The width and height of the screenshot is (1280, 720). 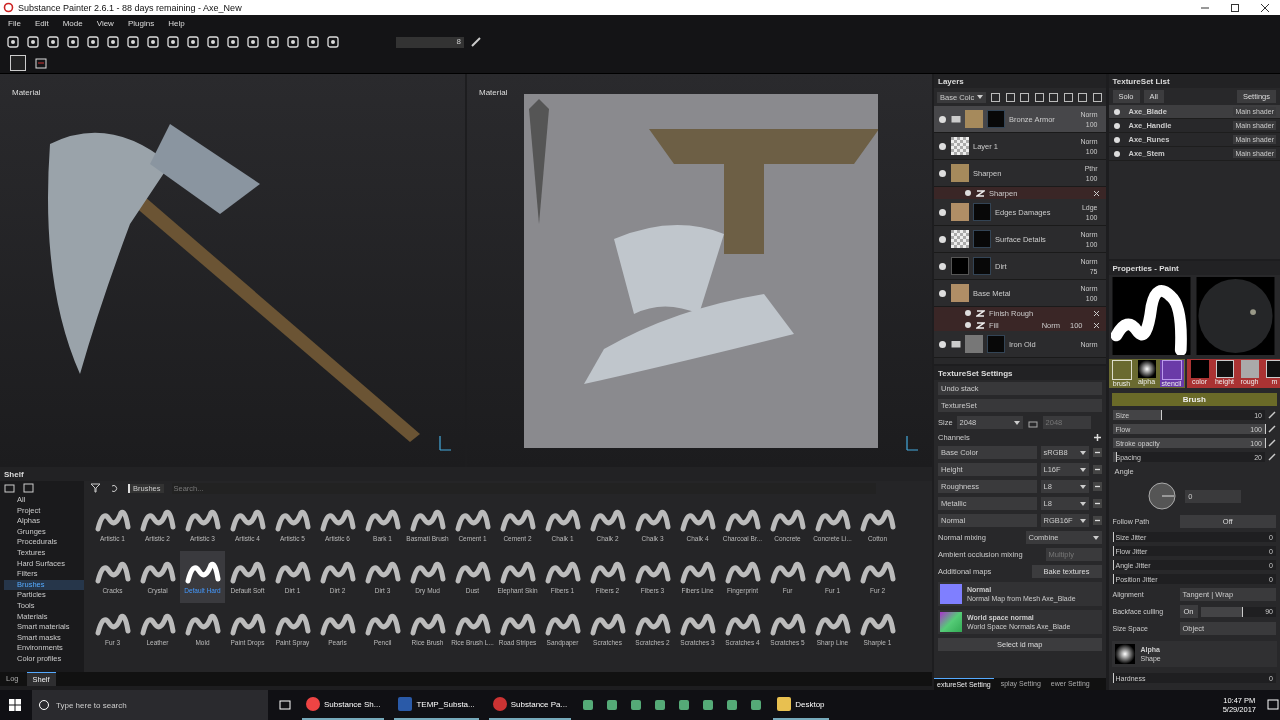 What do you see at coordinates (1141, 81) in the screenshot?
I see `panel-title: TextureSet List` at bounding box center [1141, 81].